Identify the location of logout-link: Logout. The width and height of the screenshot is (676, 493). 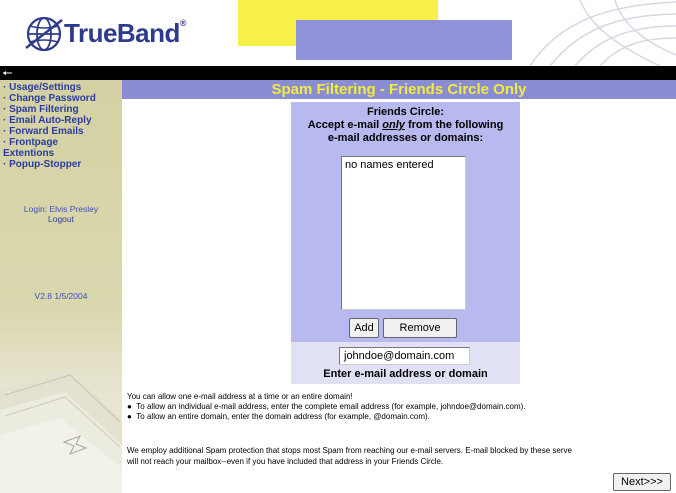
(61, 219).